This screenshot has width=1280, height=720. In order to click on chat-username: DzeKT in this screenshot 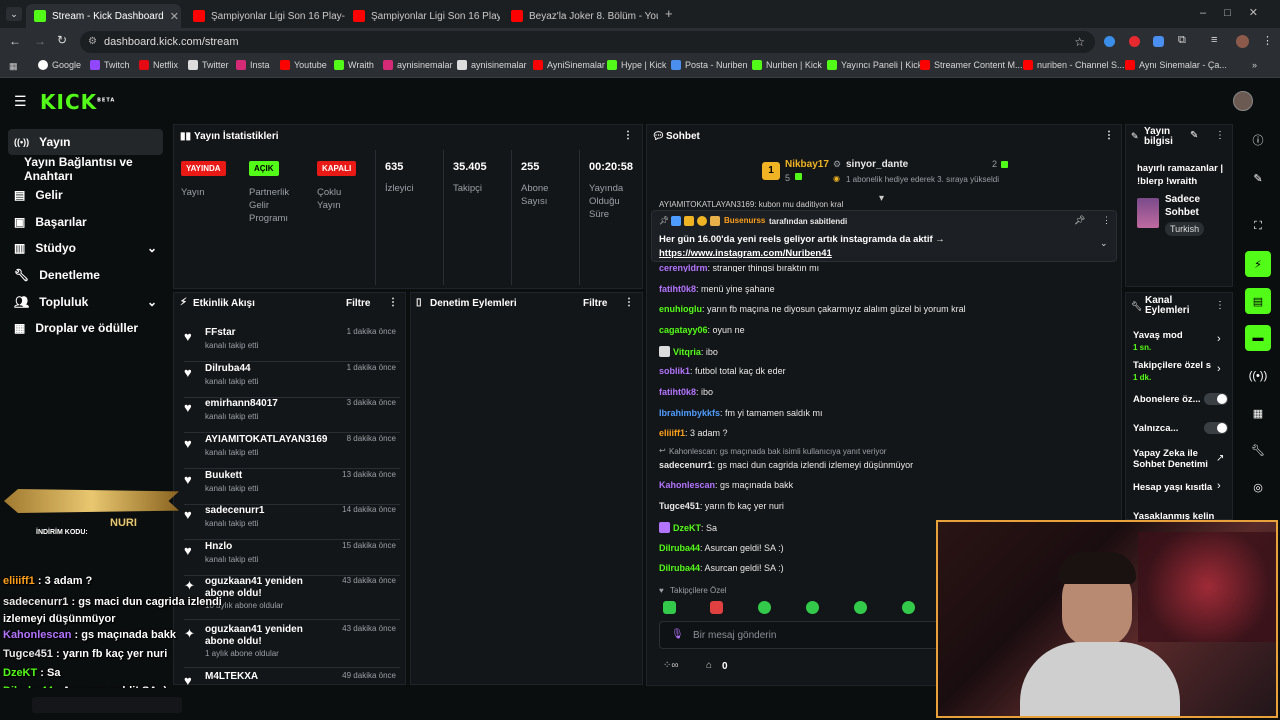, I will do `click(687, 528)`.